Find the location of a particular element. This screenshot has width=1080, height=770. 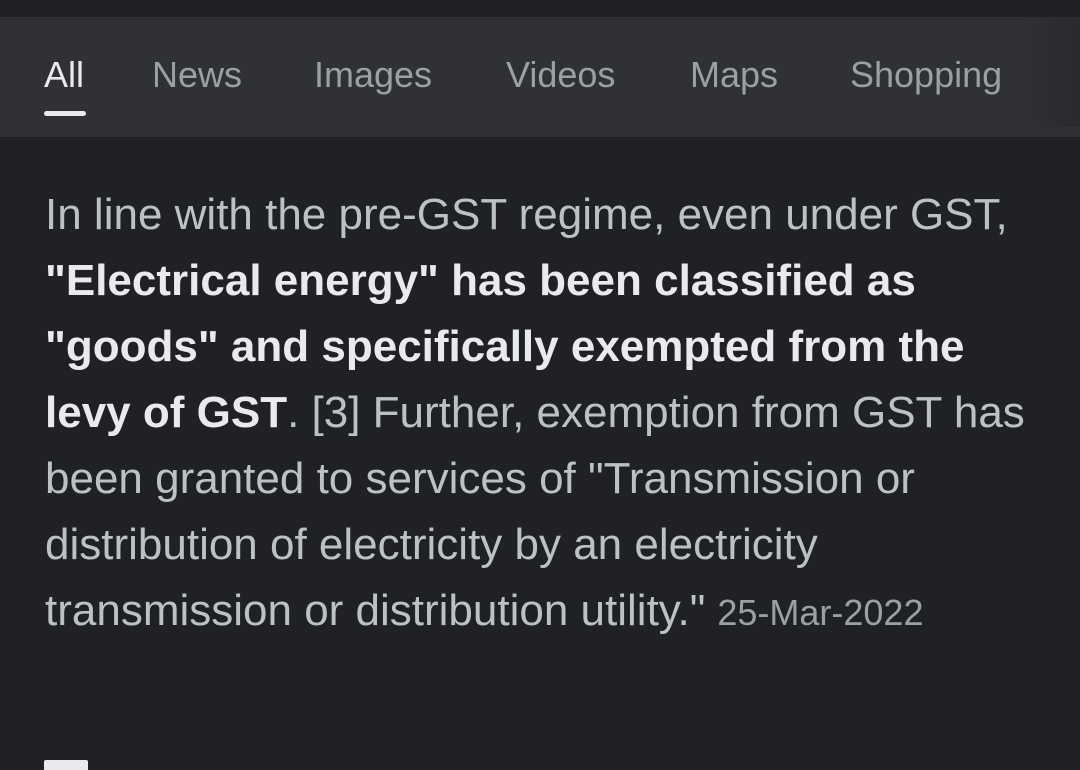

tab-shopping: Shopping is located at coordinates (926, 75).